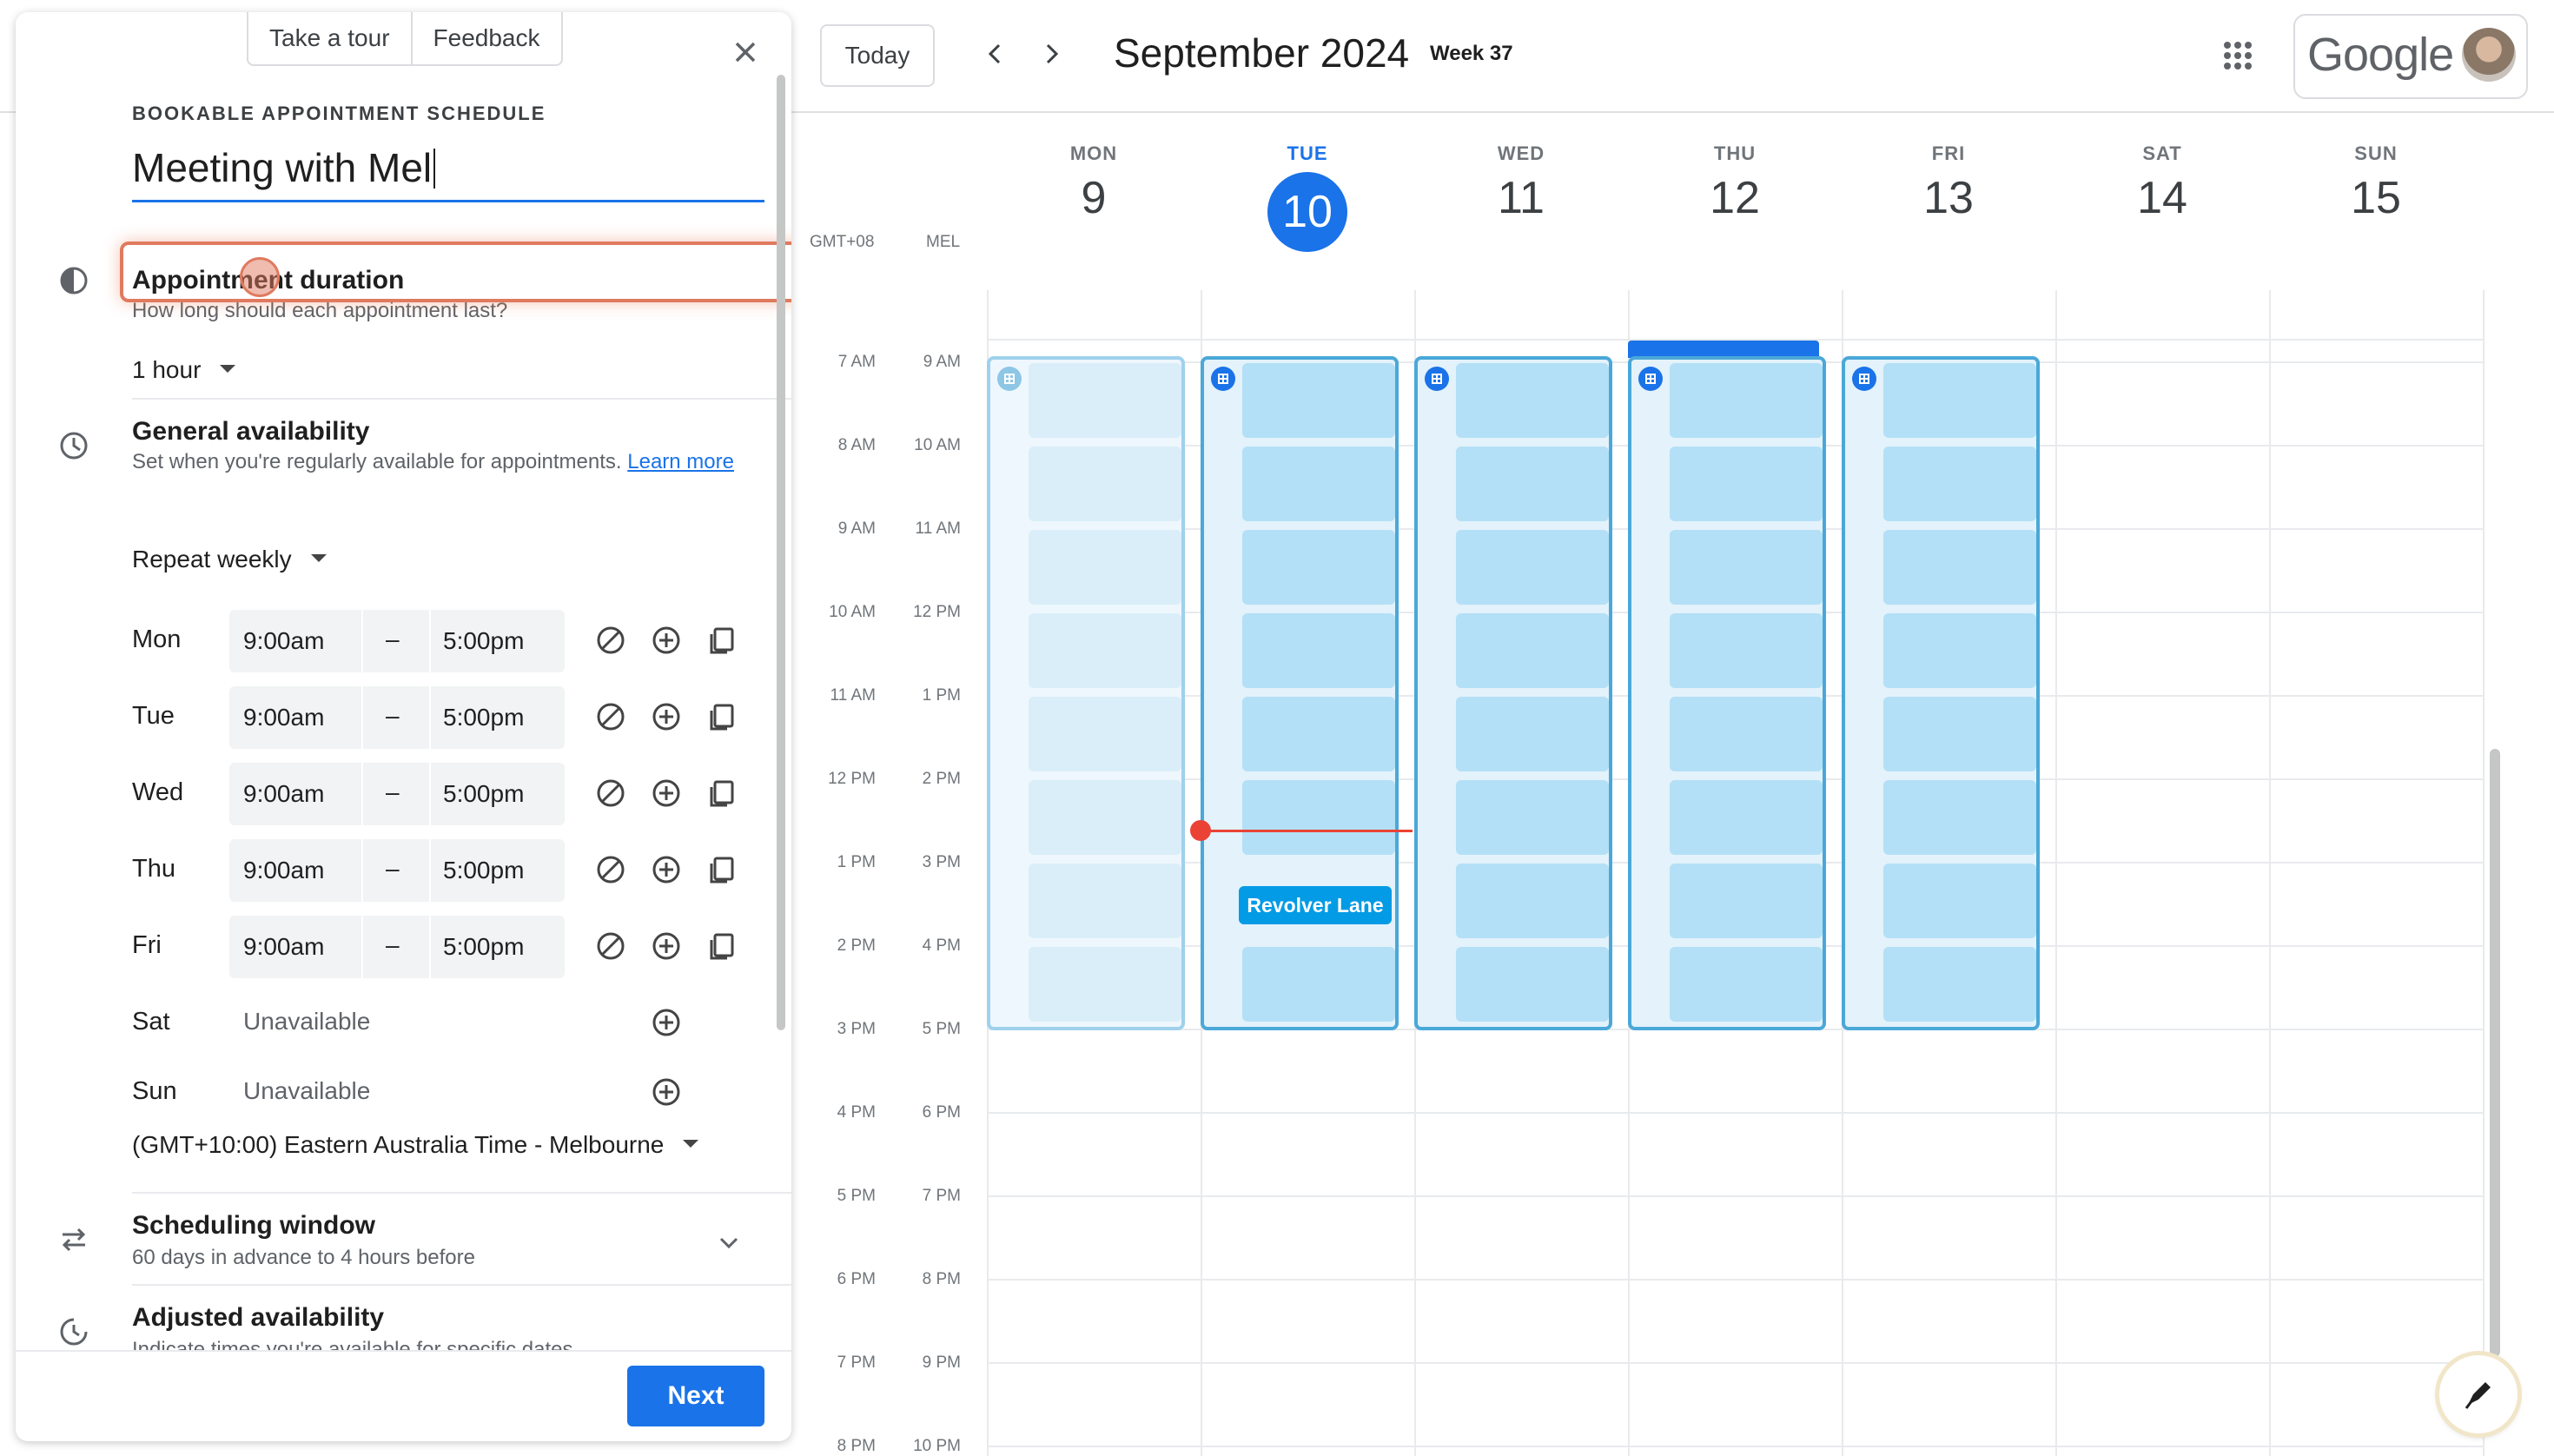  What do you see at coordinates (2162, 198) in the screenshot?
I see `day-number: 14` at bounding box center [2162, 198].